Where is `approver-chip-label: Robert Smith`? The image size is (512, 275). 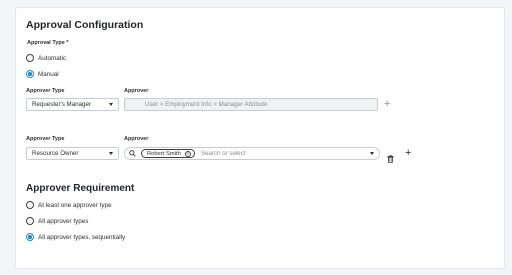 approver-chip-label: Robert Smith is located at coordinates (164, 153).